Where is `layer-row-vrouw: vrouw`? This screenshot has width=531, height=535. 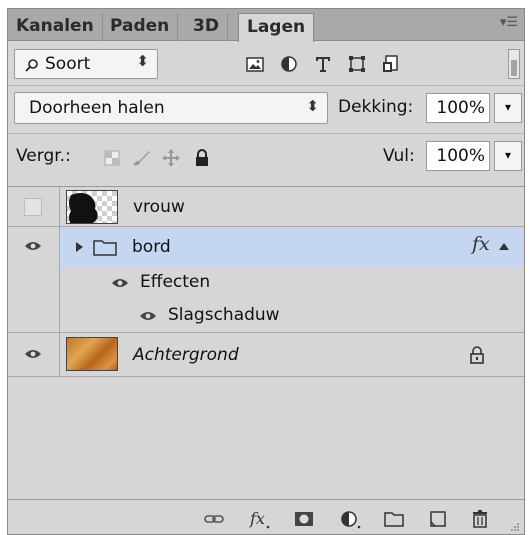
layer-row-vrouw: vrouw is located at coordinates (266, 207).